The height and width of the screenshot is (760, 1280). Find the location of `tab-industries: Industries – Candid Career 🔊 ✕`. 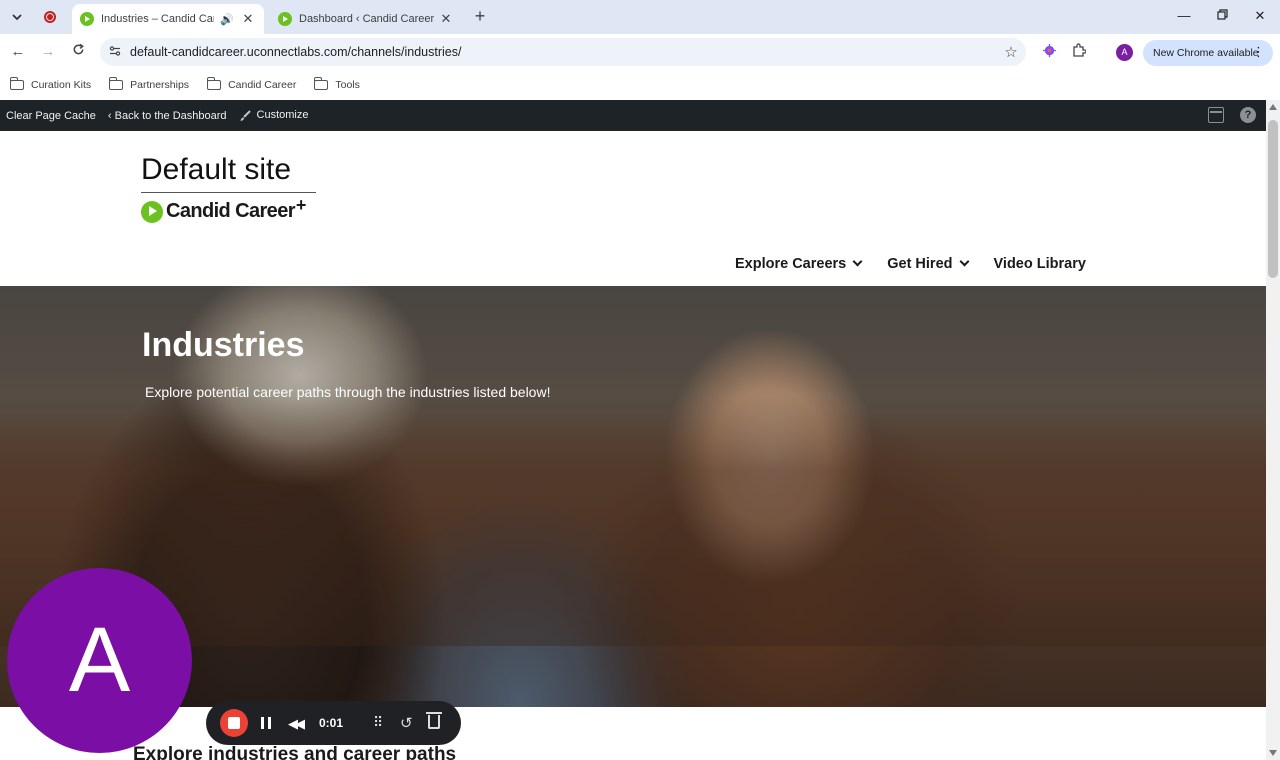

tab-industries: Industries – Candid Career 🔊 ✕ is located at coordinates (168, 19).